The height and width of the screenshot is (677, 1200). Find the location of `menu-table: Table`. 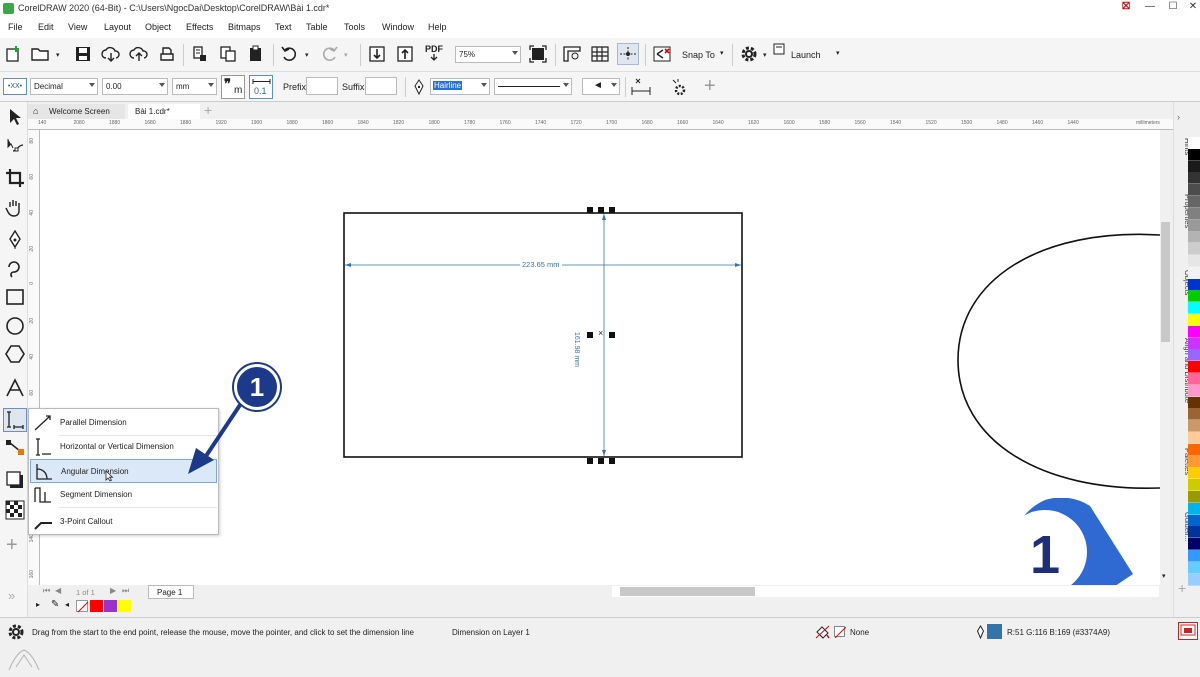

menu-table: Table is located at coordinates (317, 27).